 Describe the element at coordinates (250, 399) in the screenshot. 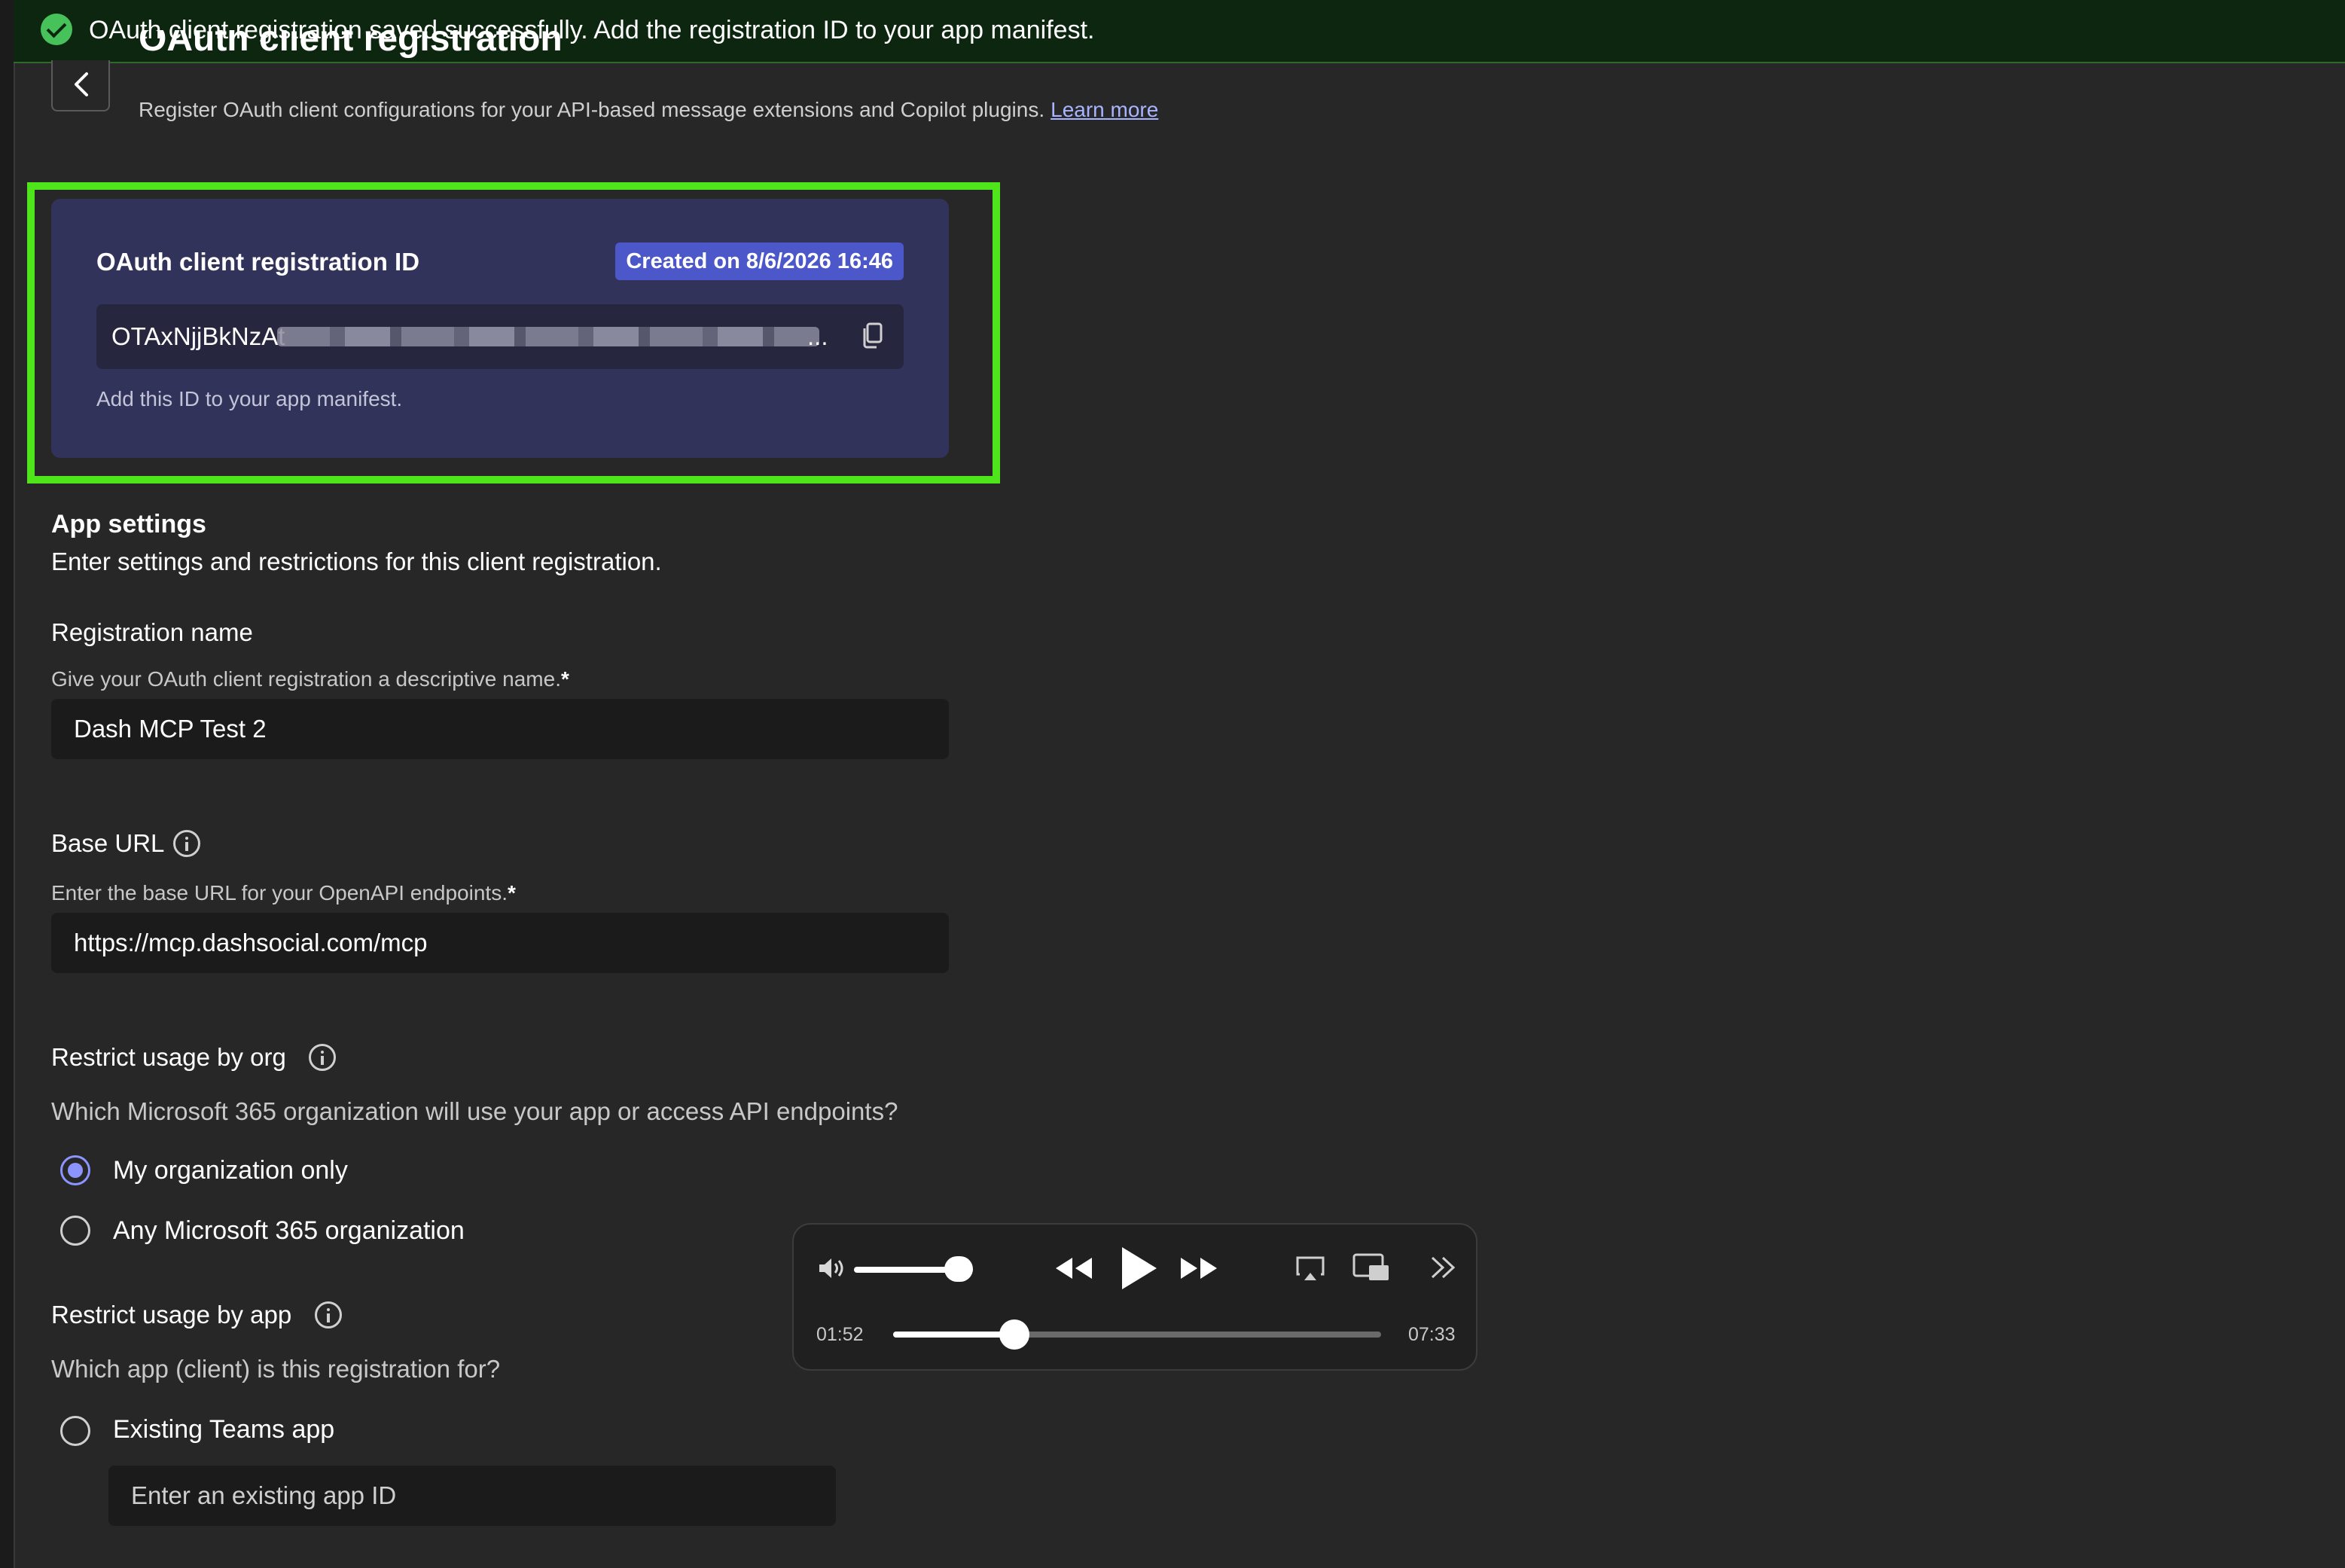

I see `card-hint: Add this ID to your app manifest.` at that location.